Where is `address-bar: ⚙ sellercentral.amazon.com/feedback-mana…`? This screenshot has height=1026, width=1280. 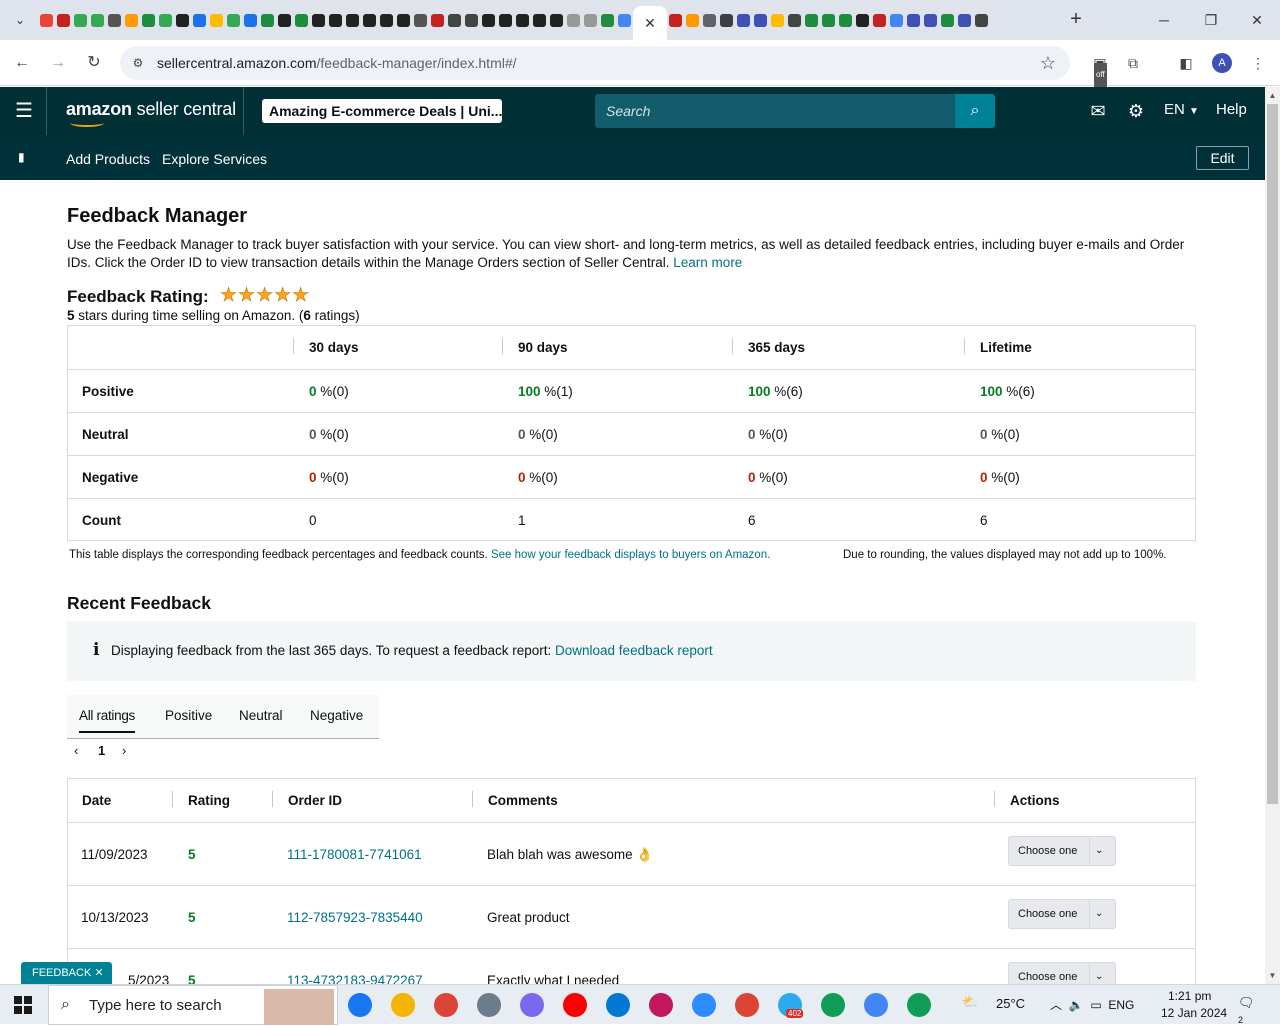 address-bar: ⚙ sellercentral.amazon.com/feedback-mana… is located at coordinates (595, 63).